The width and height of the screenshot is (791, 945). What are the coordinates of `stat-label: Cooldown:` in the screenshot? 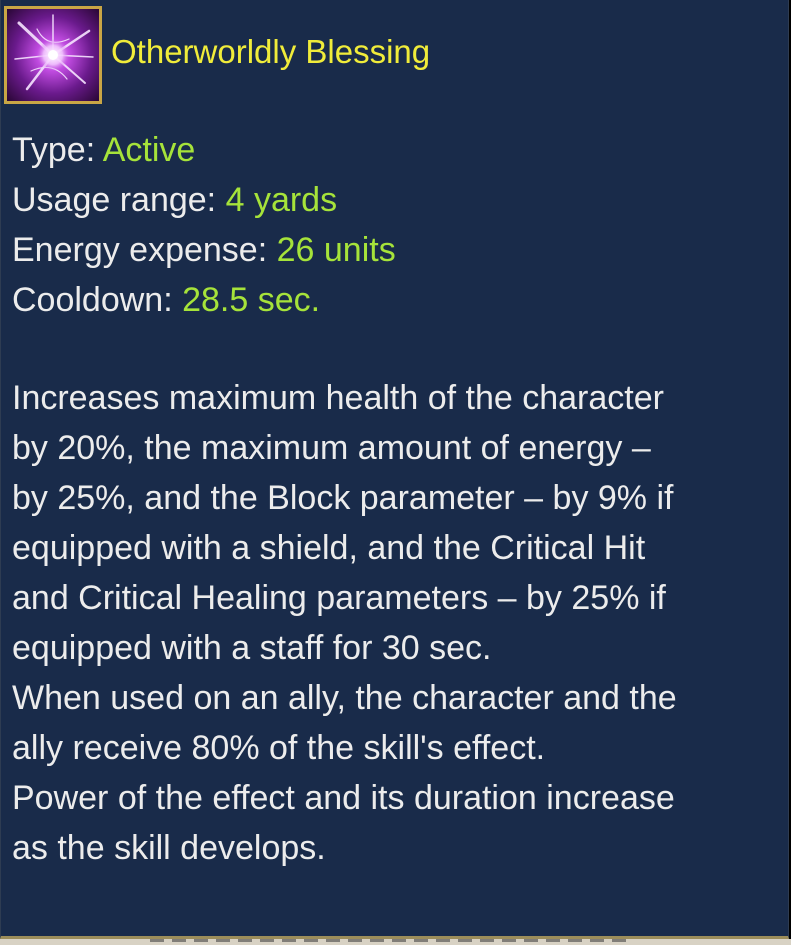 It's located at (92, 300).